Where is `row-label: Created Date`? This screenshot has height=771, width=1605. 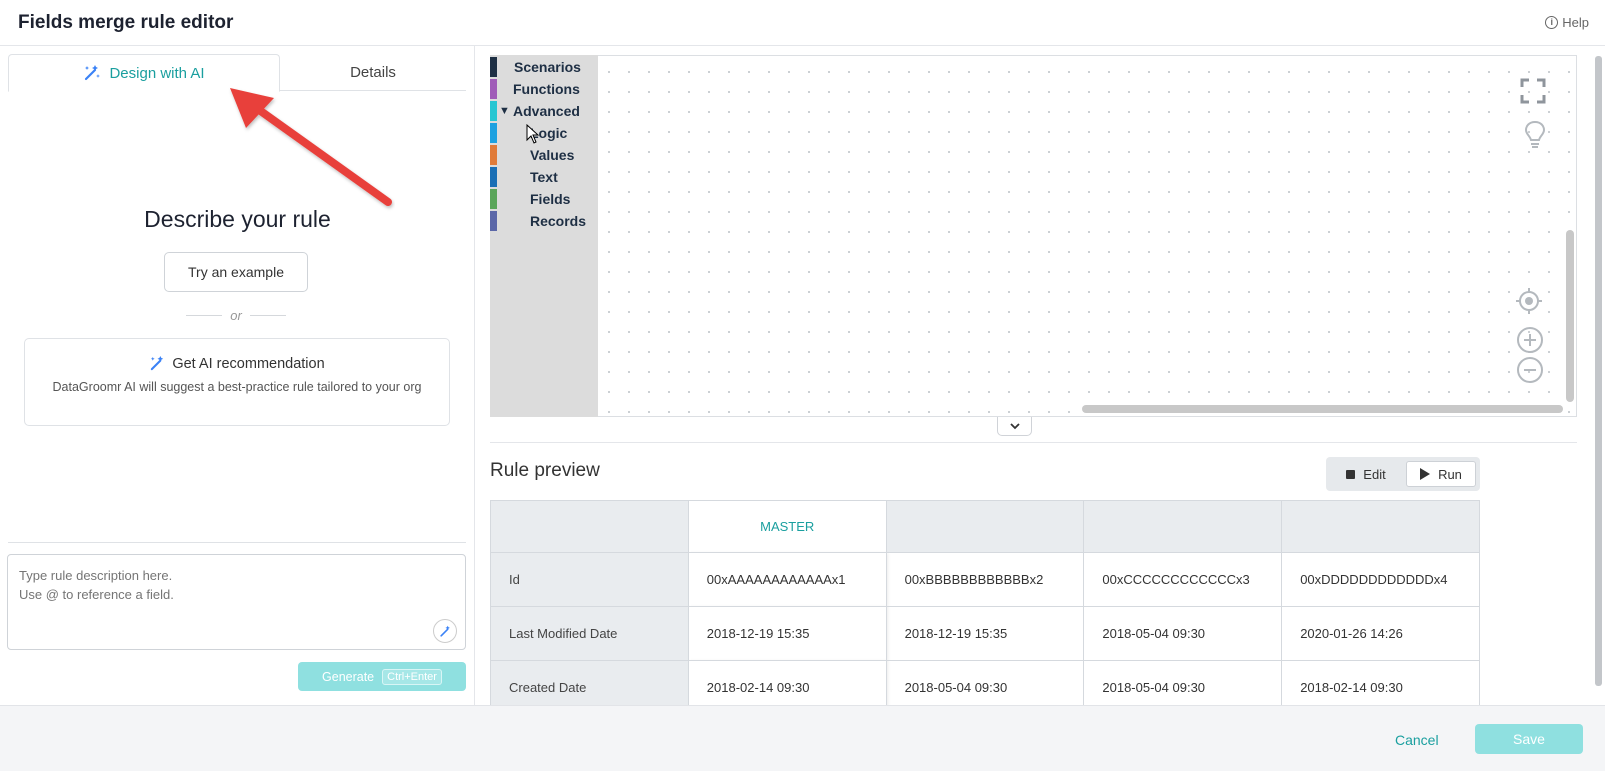
row-label: Created Date is located at coordinates (589, 682).